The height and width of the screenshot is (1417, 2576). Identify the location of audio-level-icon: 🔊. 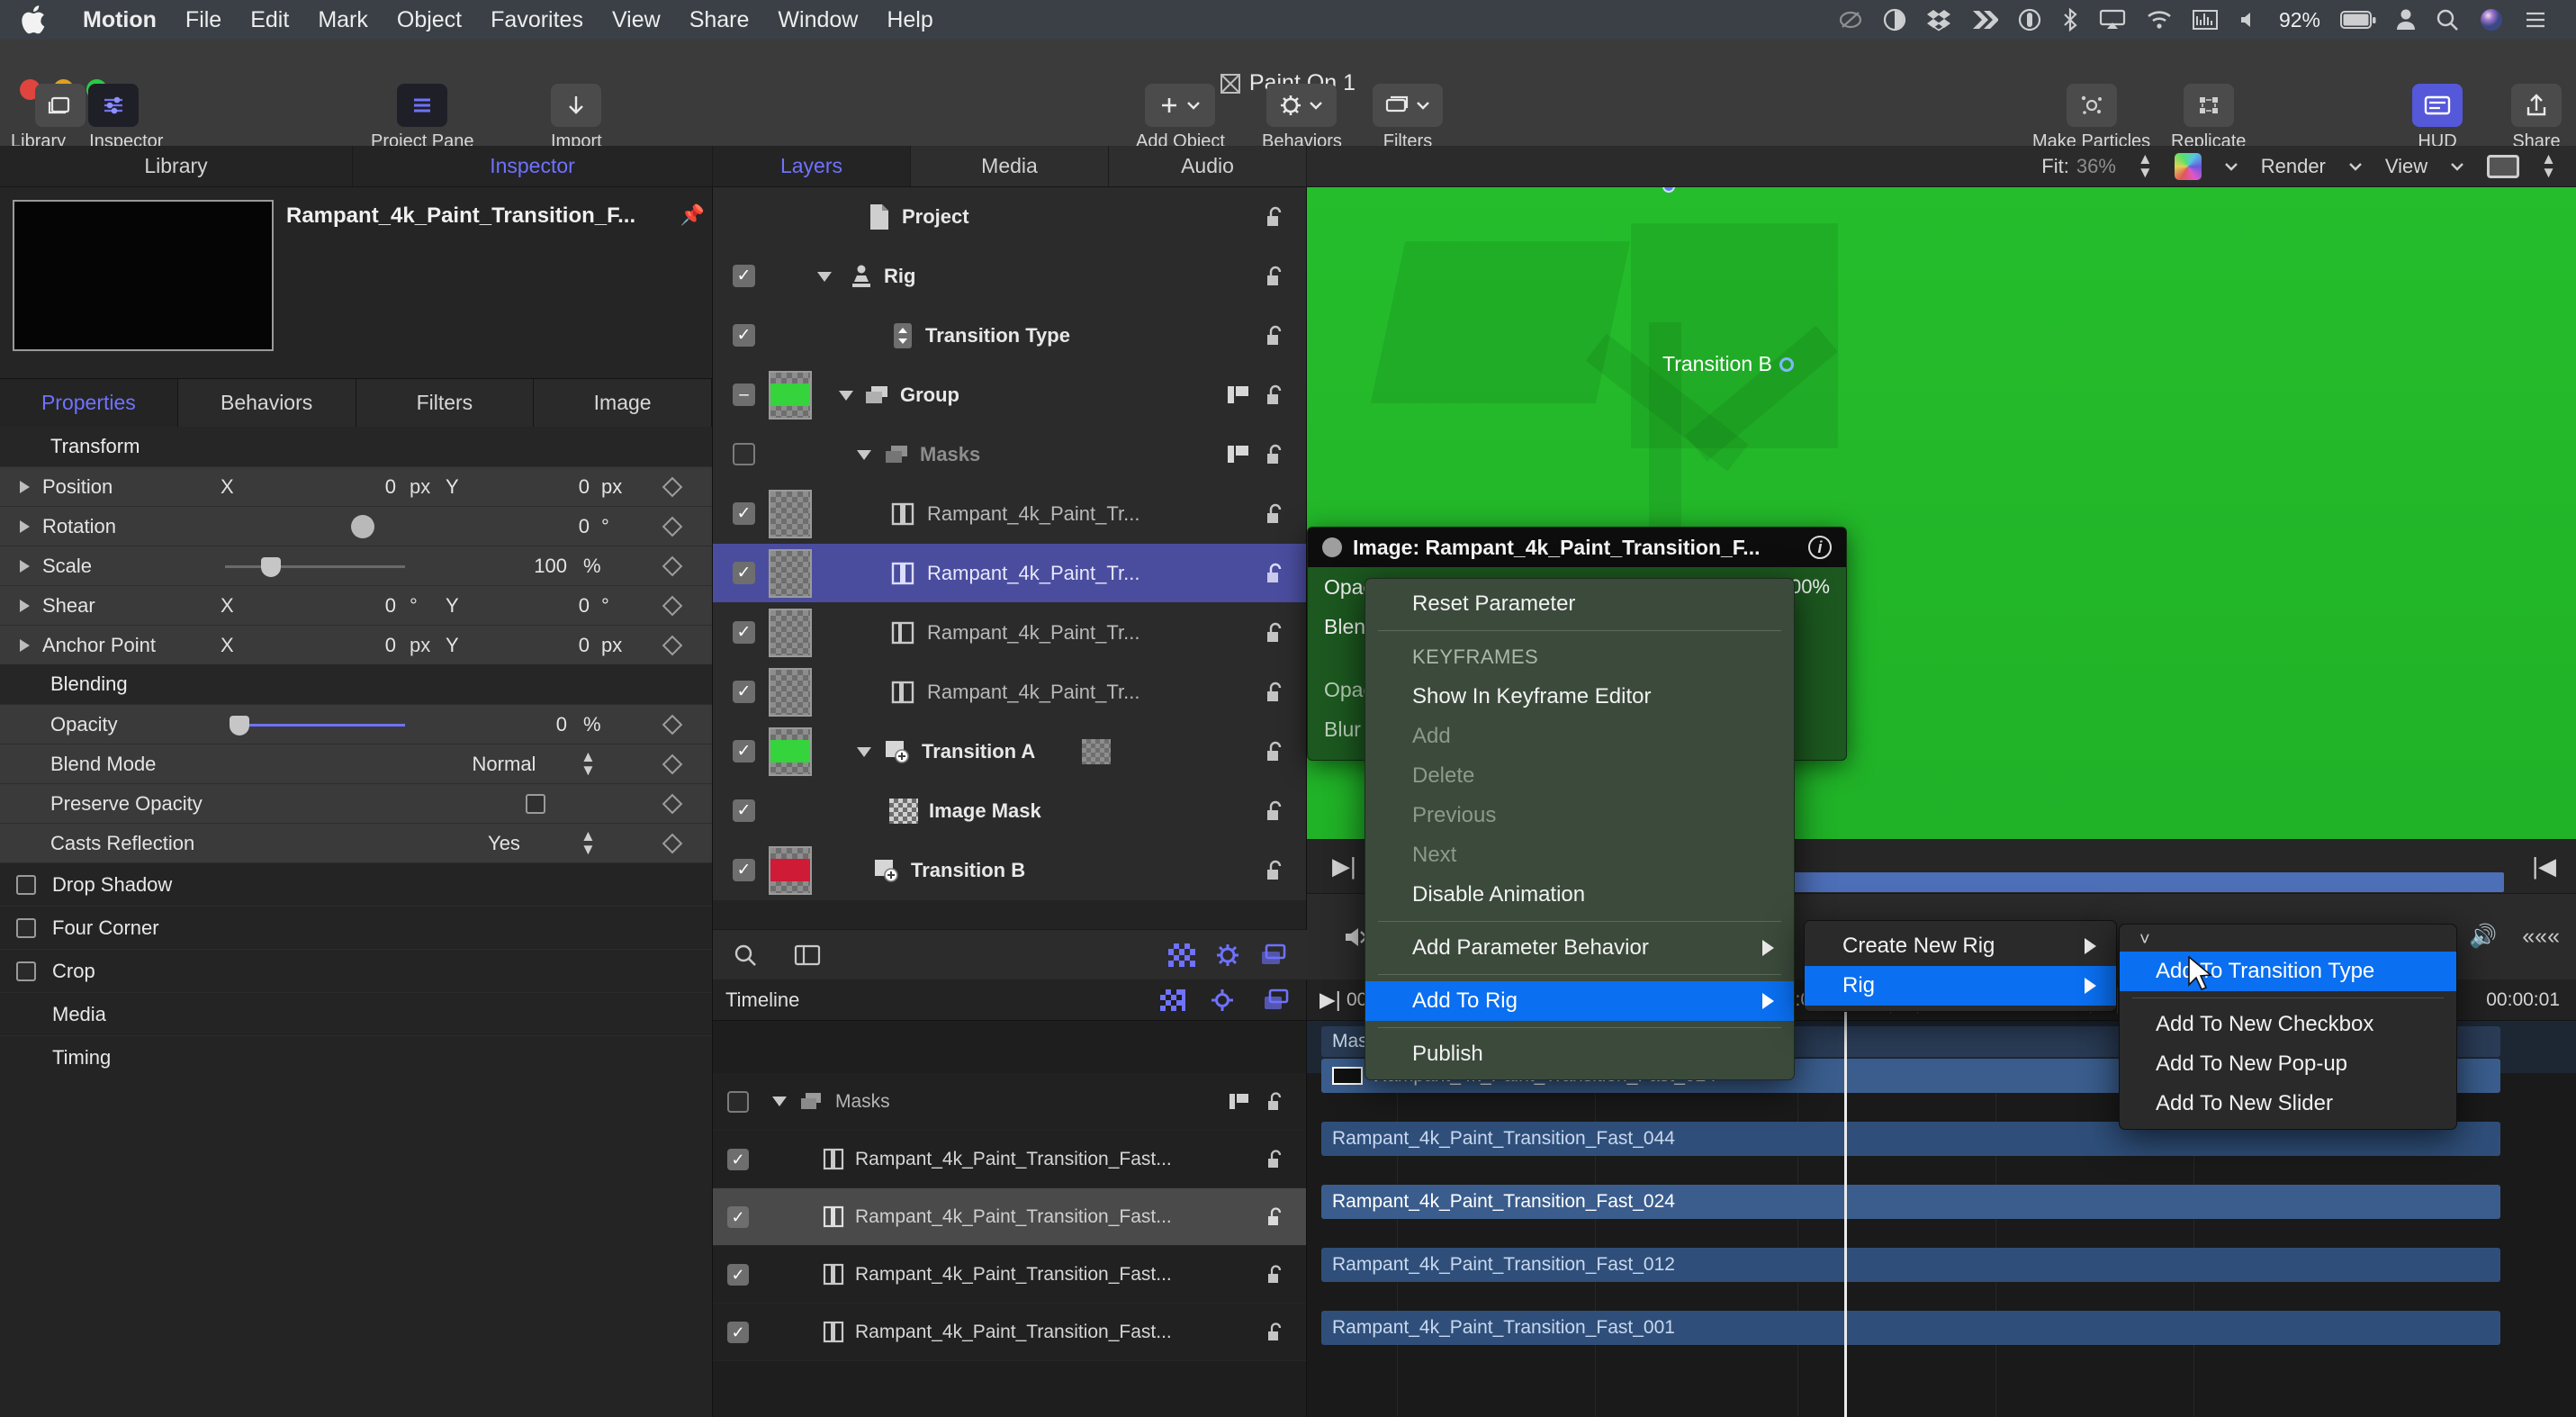
(2483, 937).